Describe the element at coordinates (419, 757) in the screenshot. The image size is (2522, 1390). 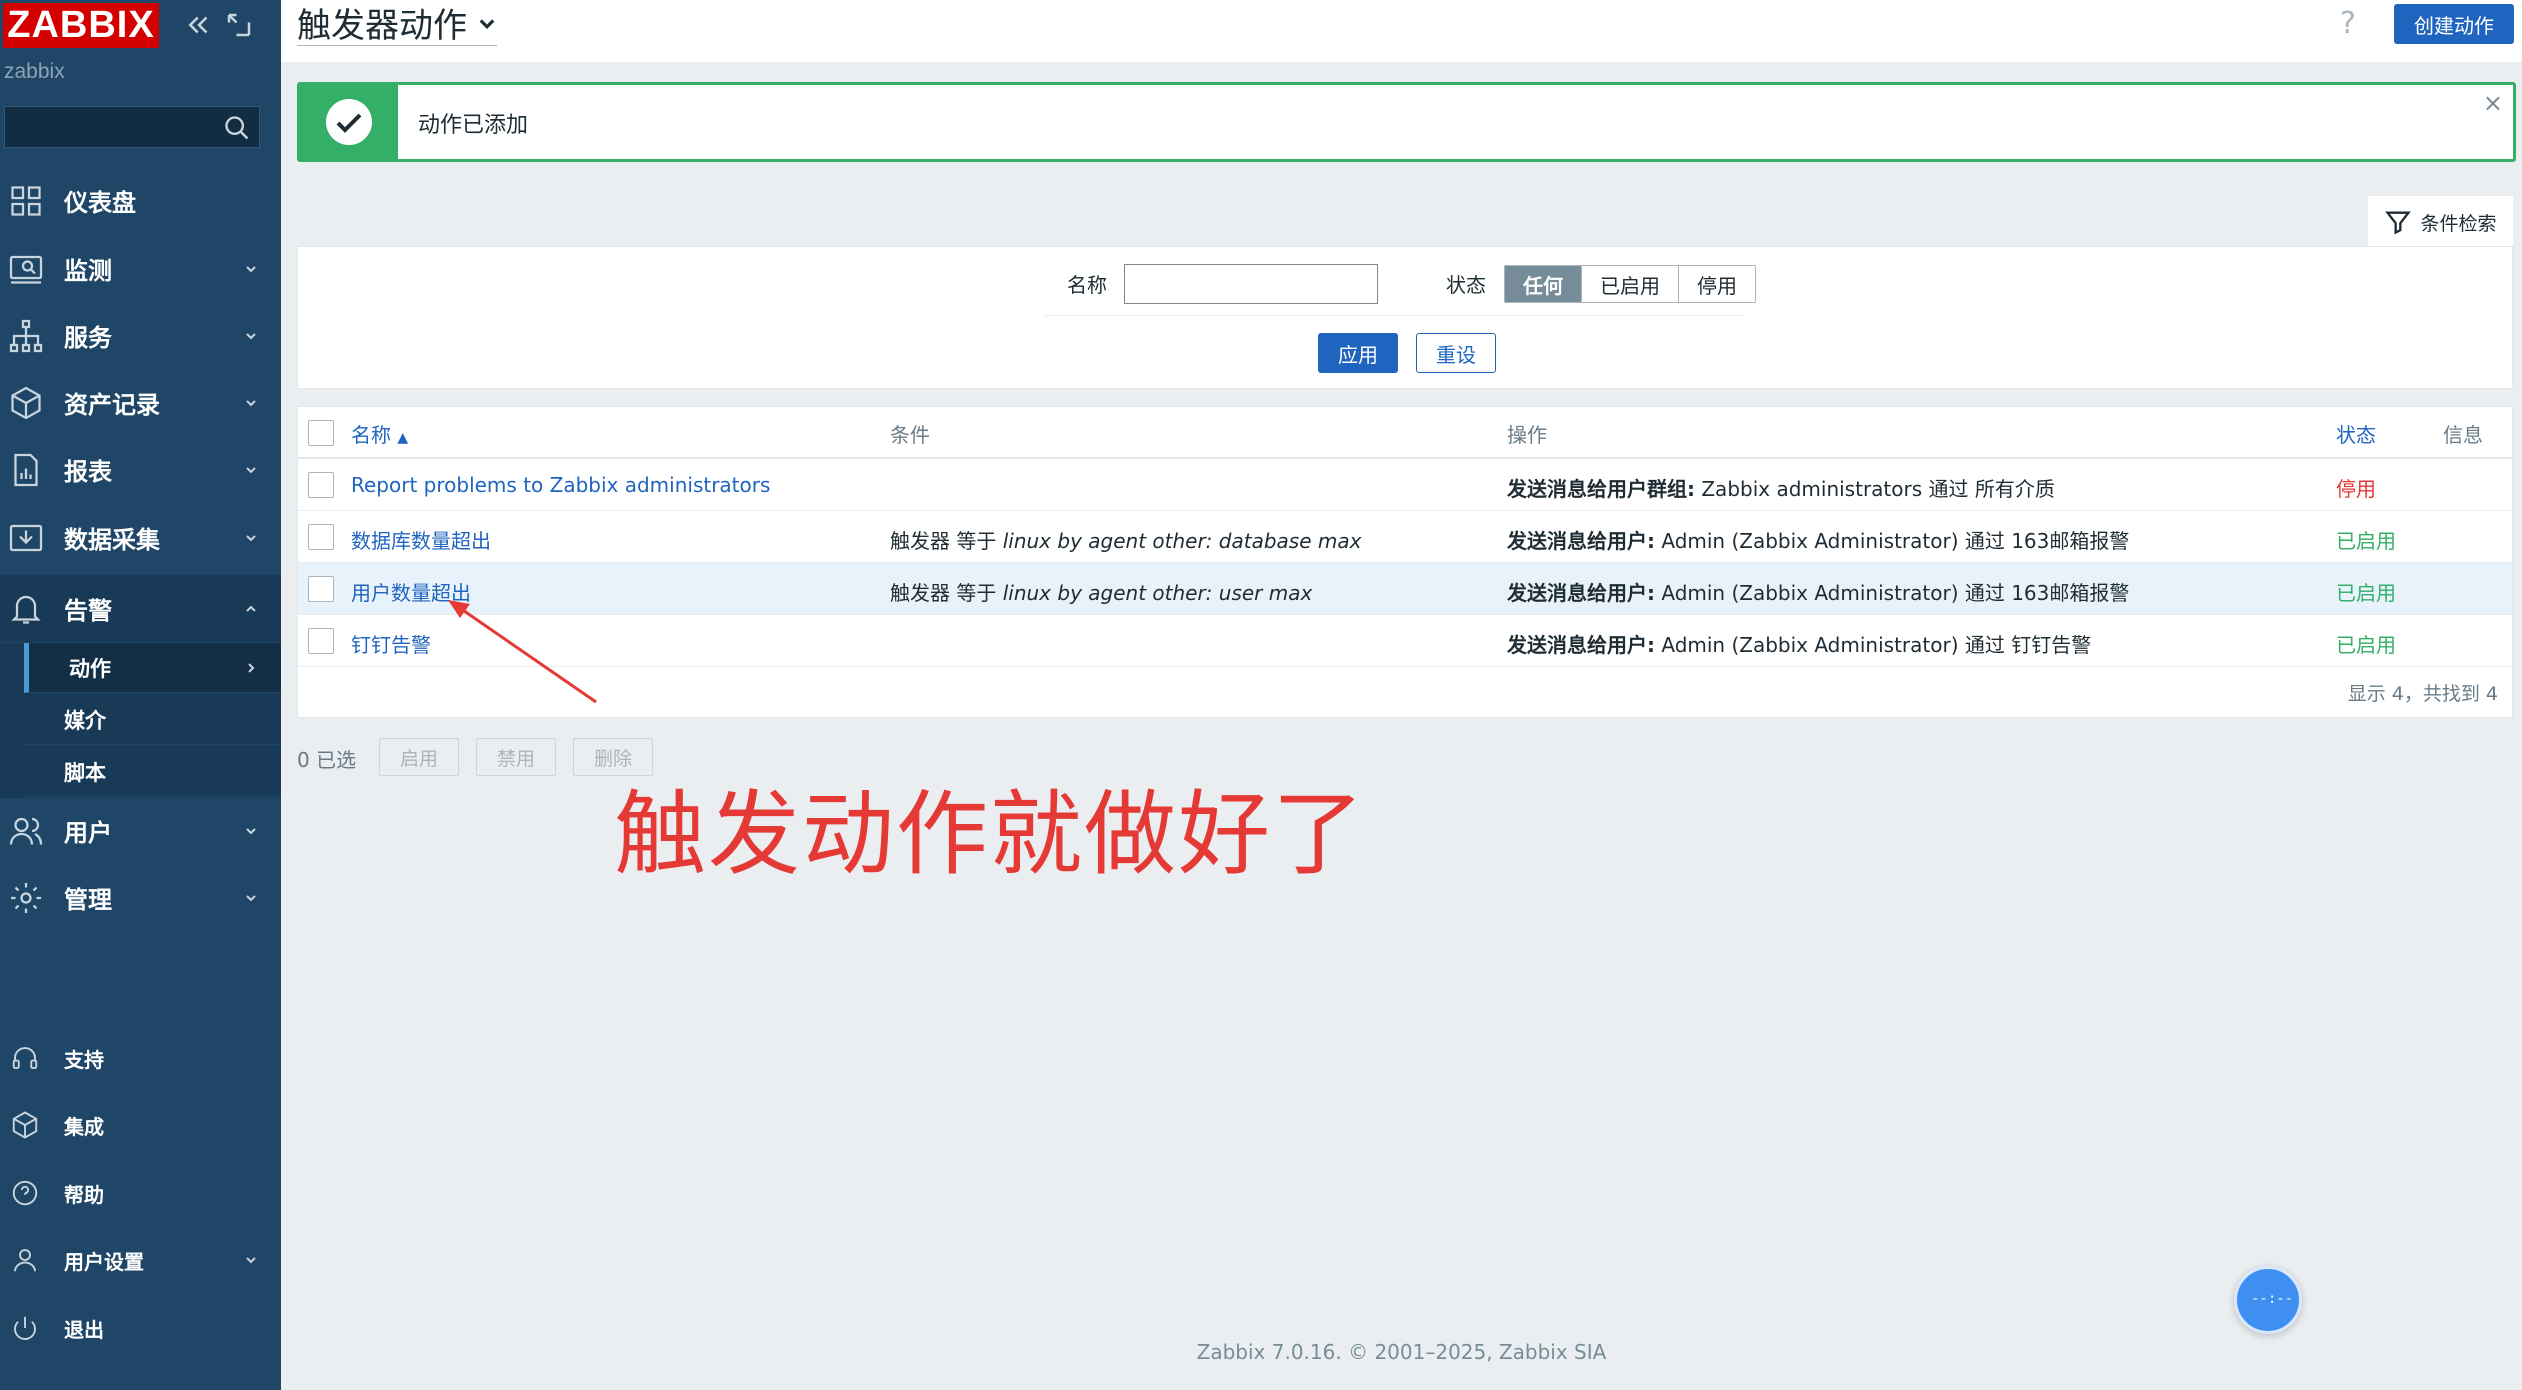
I see `mass-enable-button: 启用` at that location.